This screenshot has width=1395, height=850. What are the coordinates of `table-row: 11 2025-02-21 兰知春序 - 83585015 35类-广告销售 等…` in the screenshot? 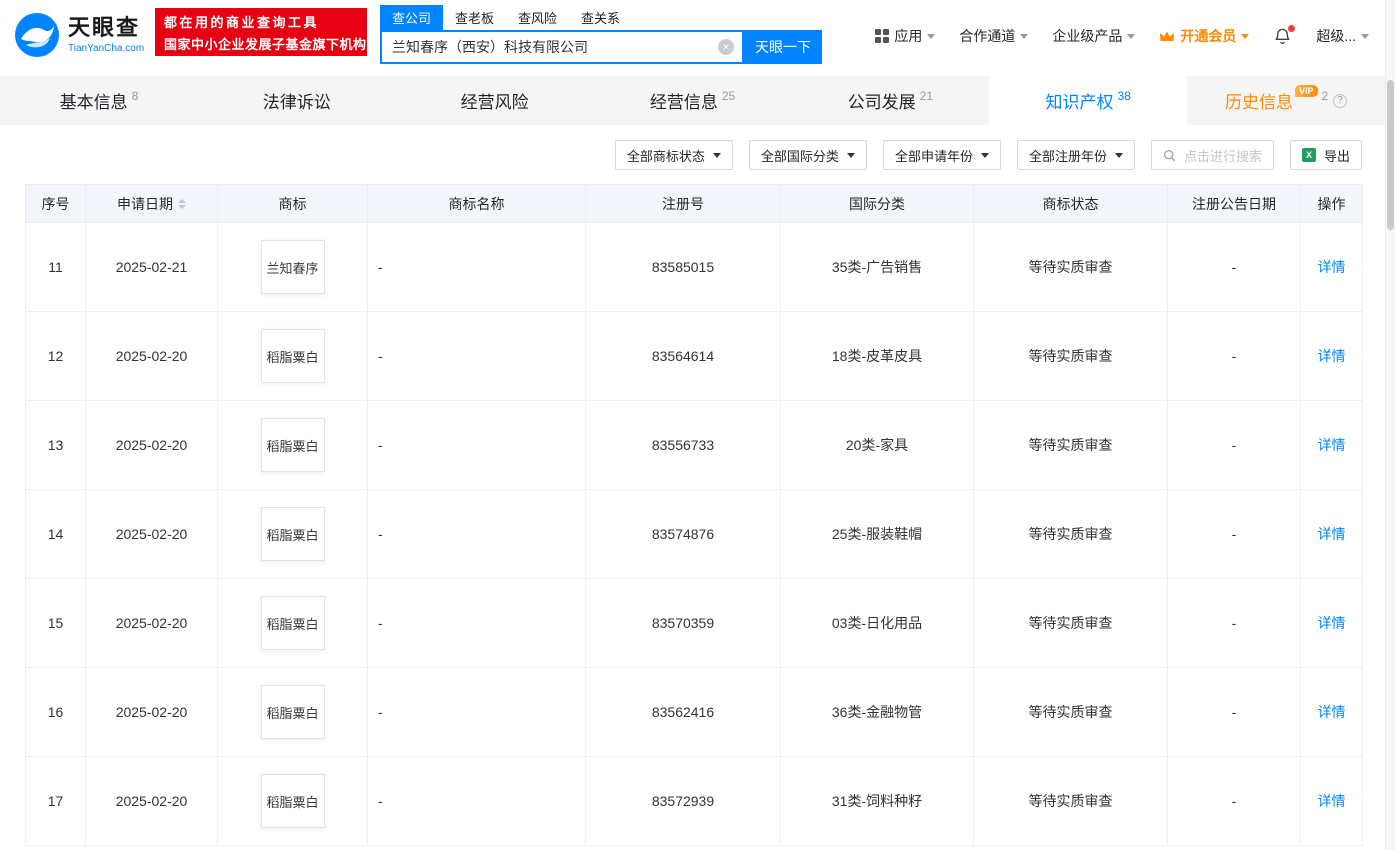 It's located at (694, 267).